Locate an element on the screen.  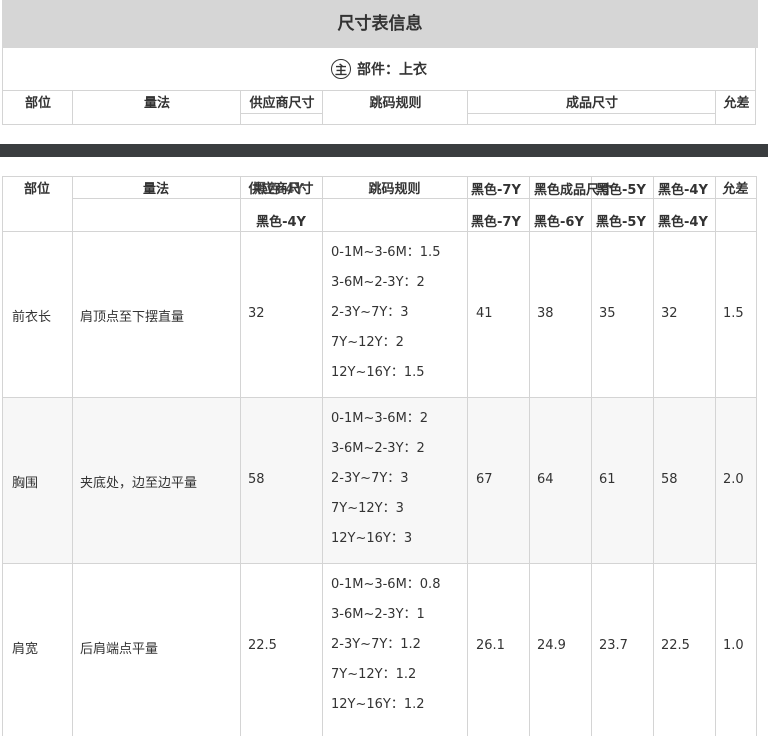
part-row: 主 部件：上衣 is located at coordinates (379, 69).